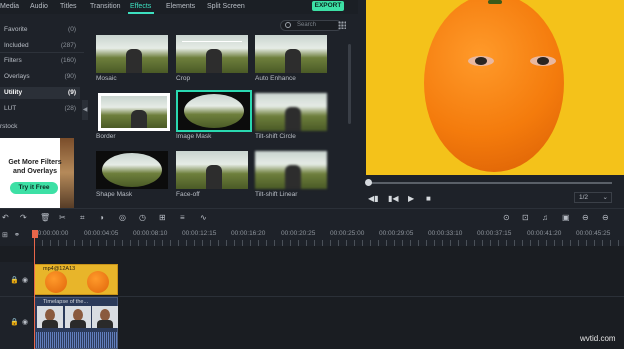 The image size is (624, 349). What do you see at coordinates (543, 61) in the screenshot?
I see `right-eye` at bounding box center [543, 61].